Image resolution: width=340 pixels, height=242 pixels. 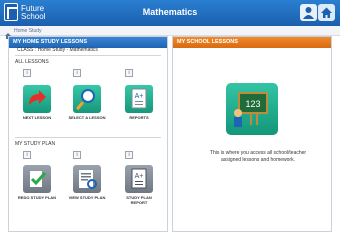 I want to click on select-a-lesson-button, so click(x=87, y=99).